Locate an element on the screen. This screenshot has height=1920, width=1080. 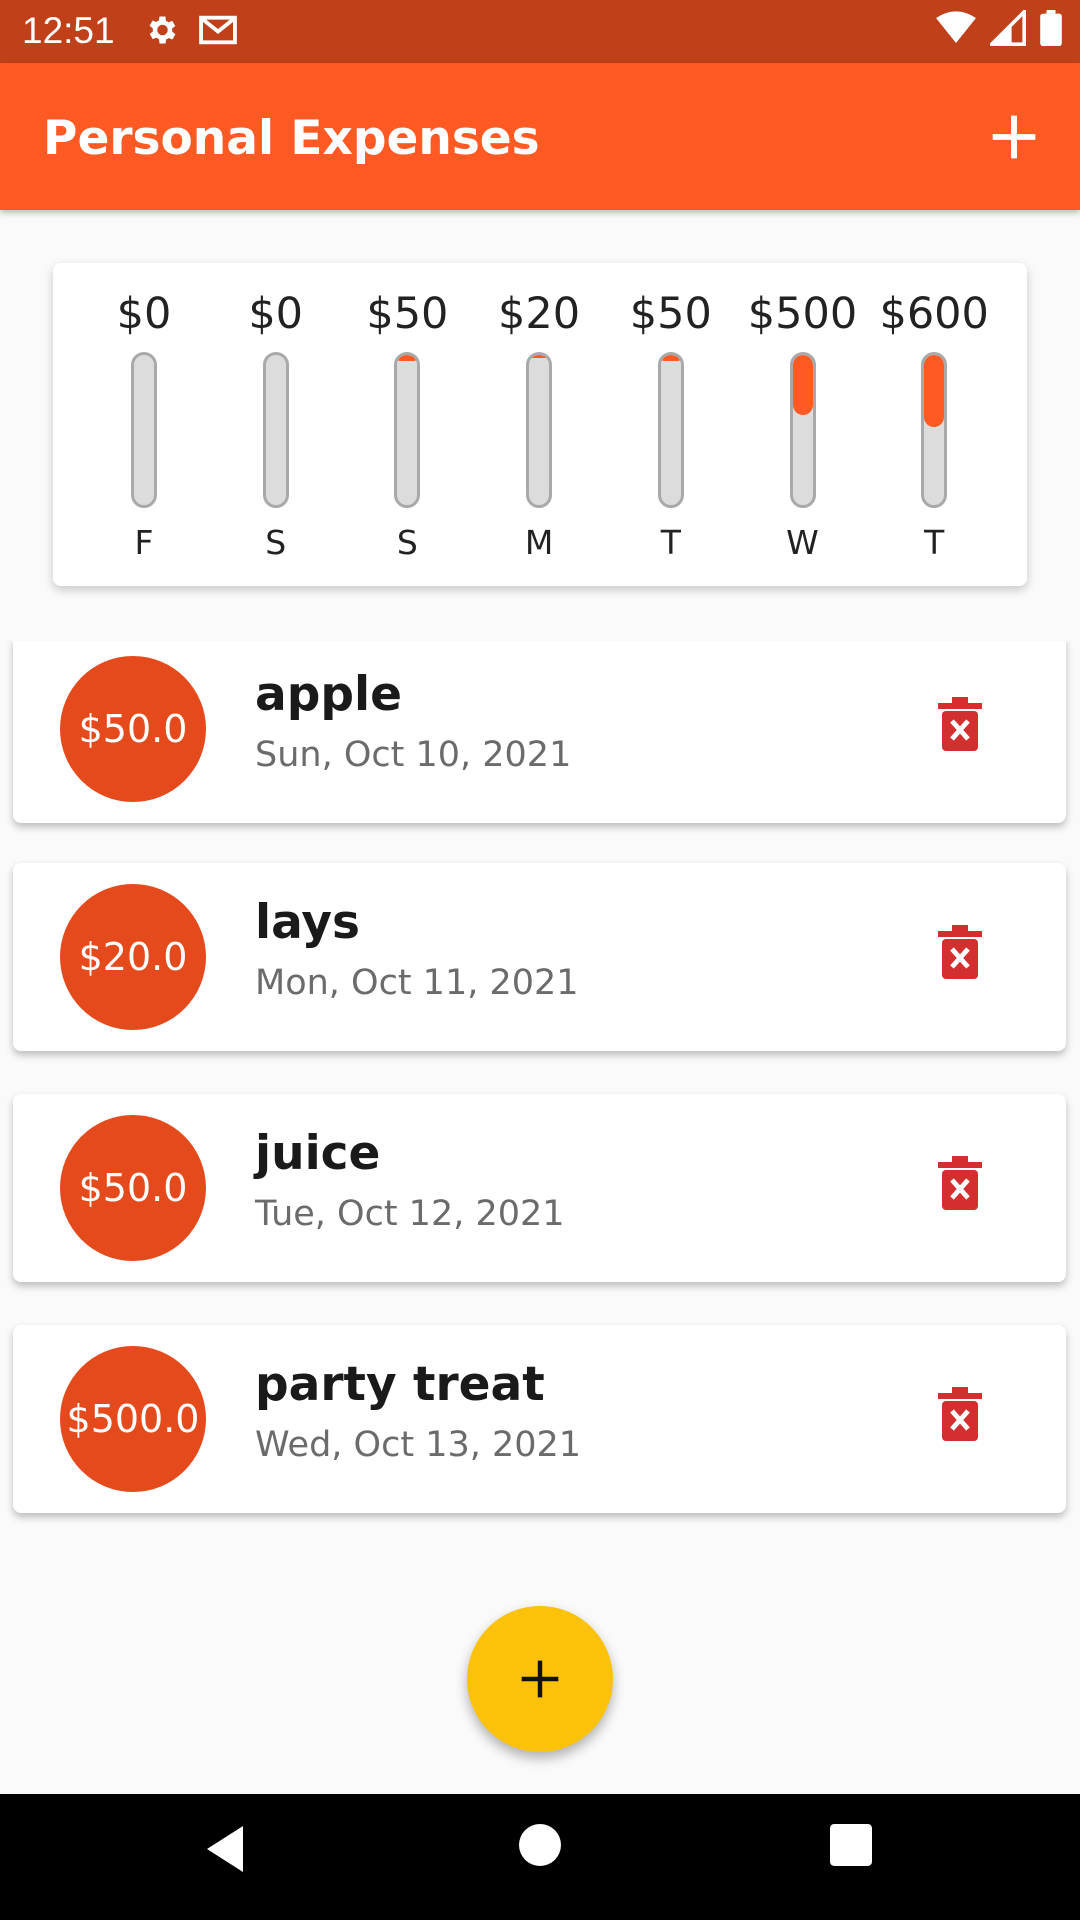
transaction-title: party treat is located at coordinates (400, 1384).